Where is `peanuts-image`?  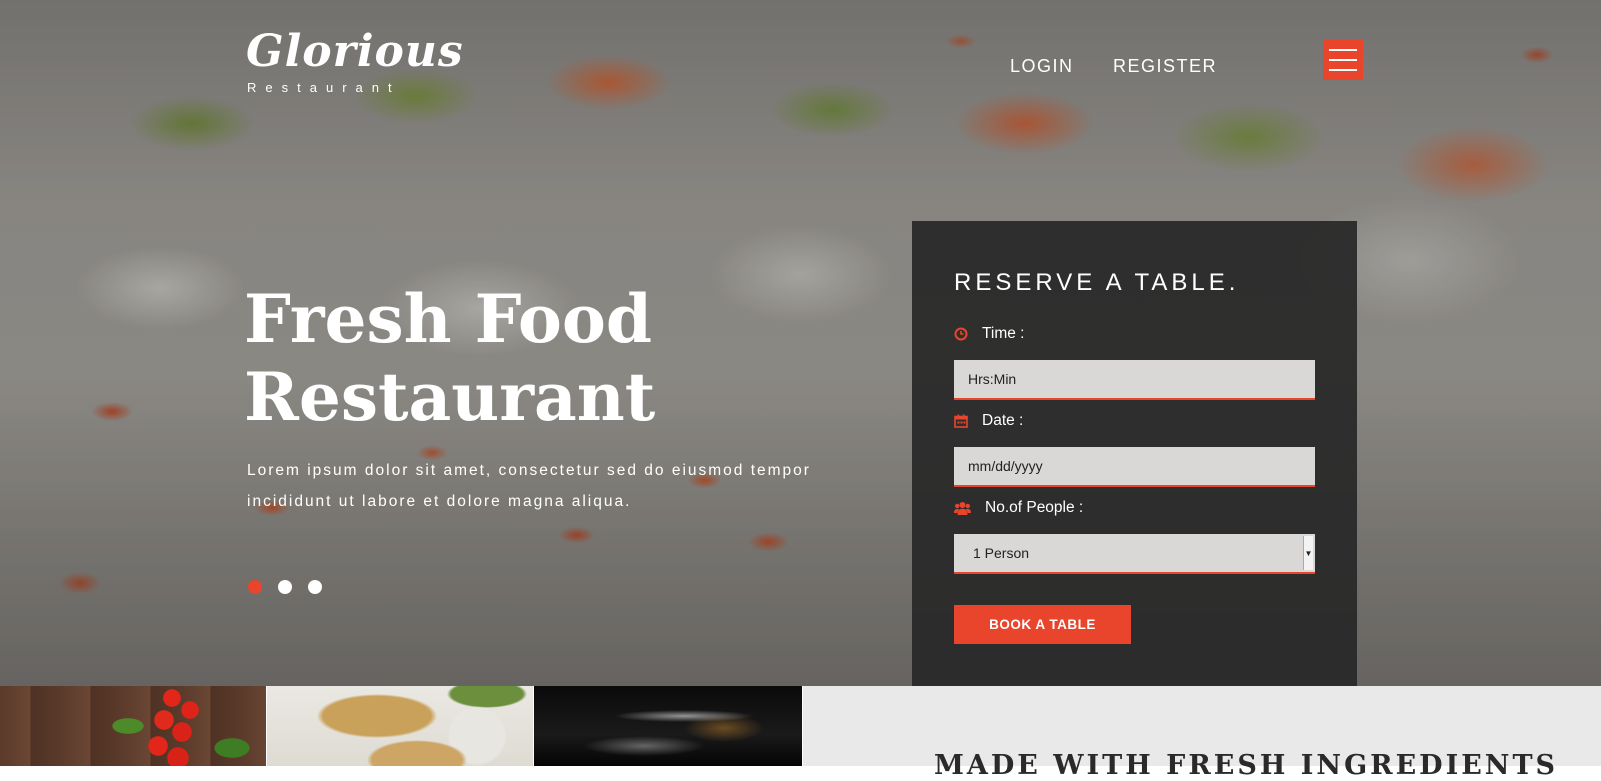 peanuts-image is located at coordinates (400, 726).